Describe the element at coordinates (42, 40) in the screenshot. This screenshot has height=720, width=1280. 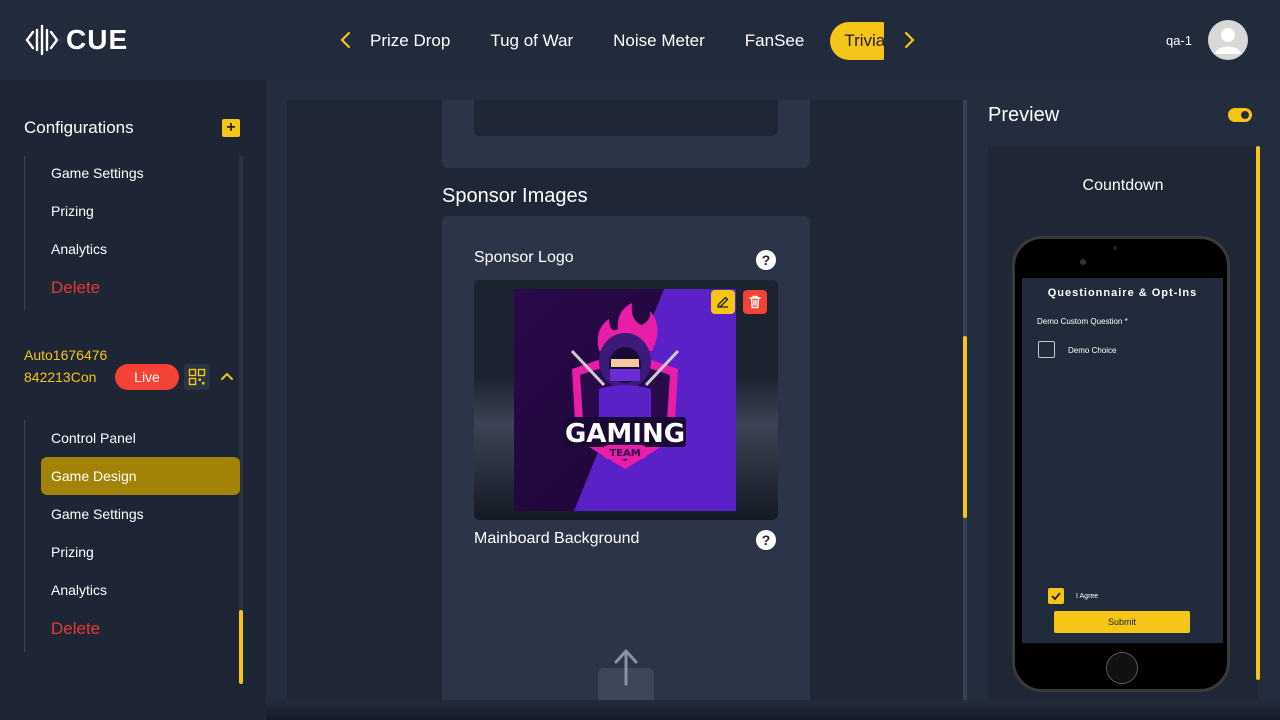
I see `waveform-icon` at that location.